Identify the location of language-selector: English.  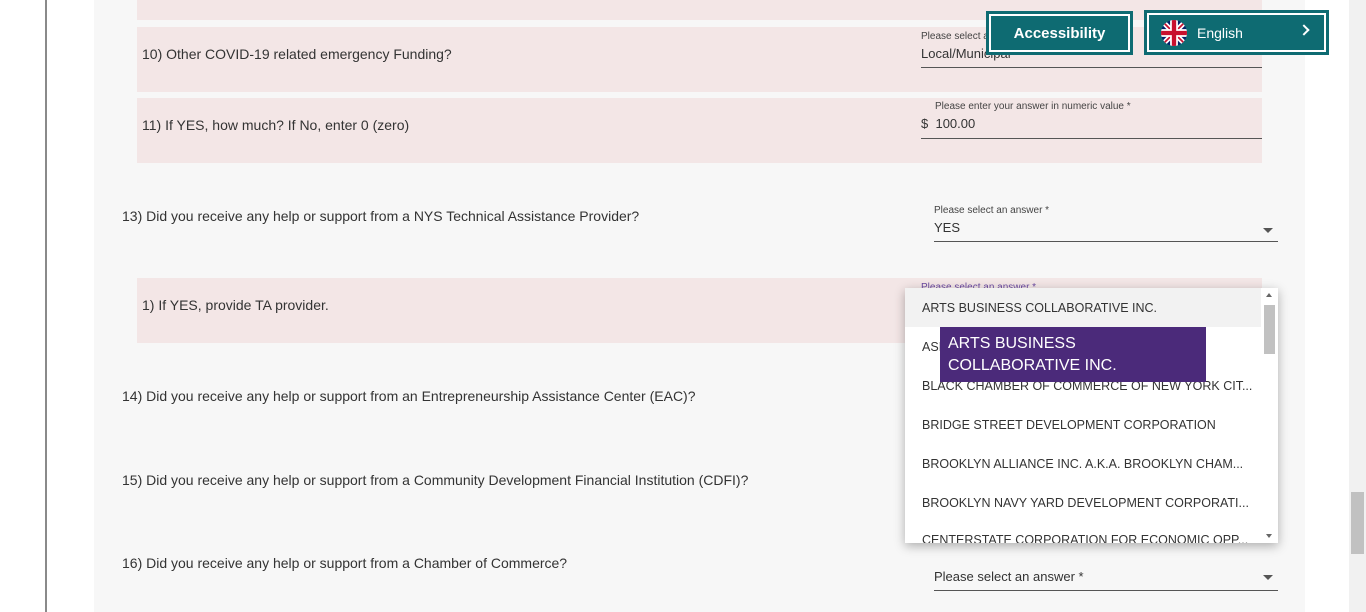
(1236, 32).